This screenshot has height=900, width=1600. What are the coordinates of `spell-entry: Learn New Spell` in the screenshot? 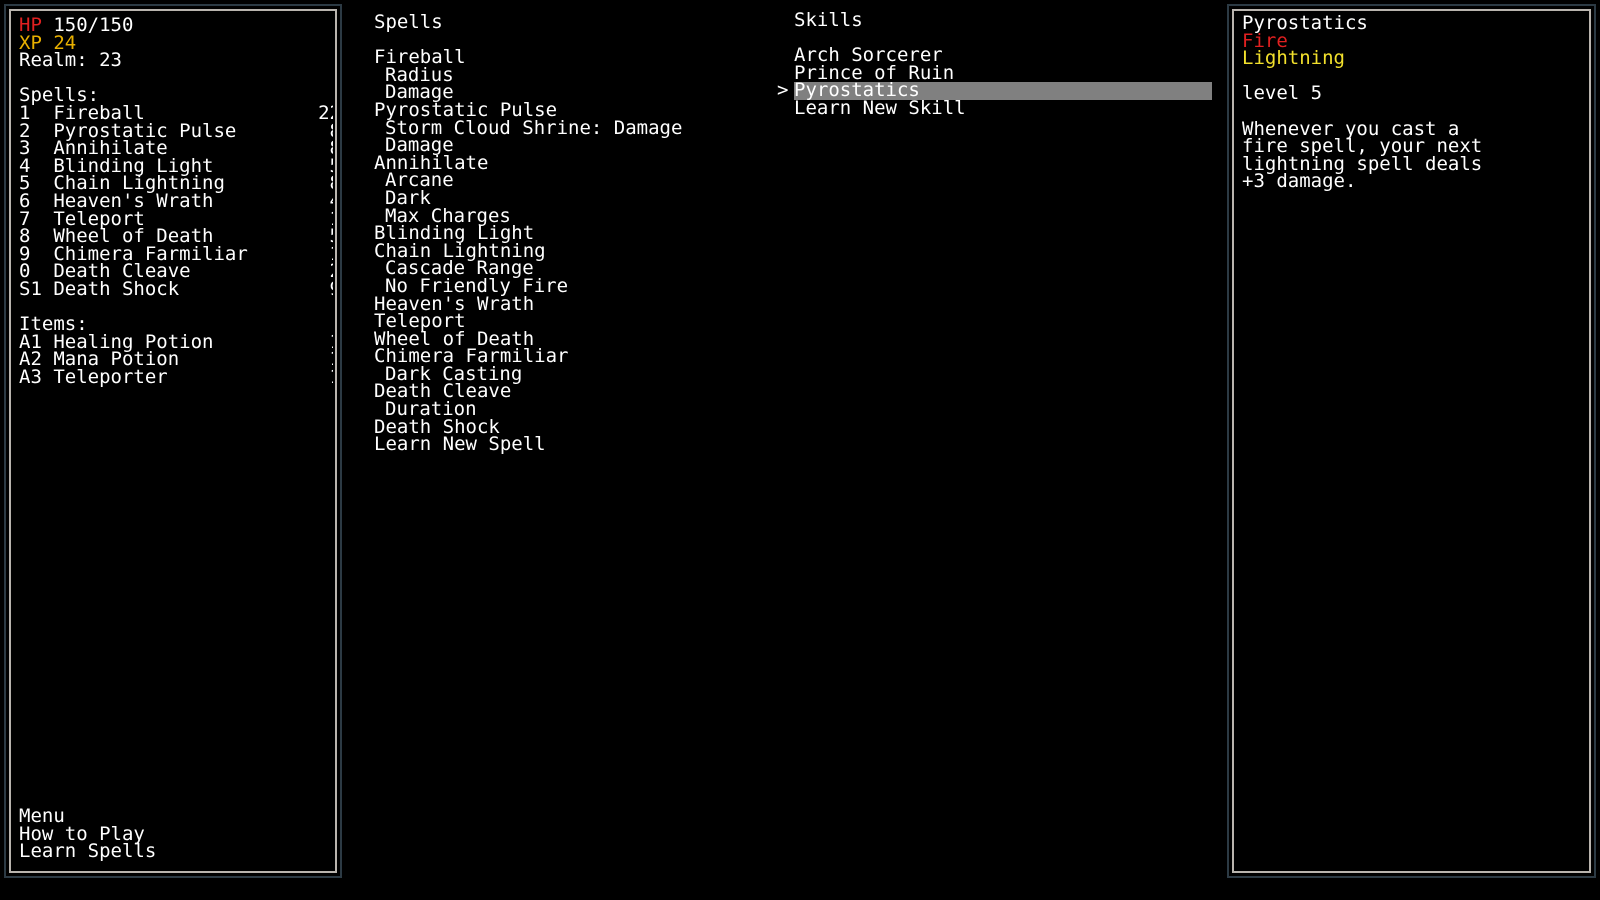 It's located at (528, 444).